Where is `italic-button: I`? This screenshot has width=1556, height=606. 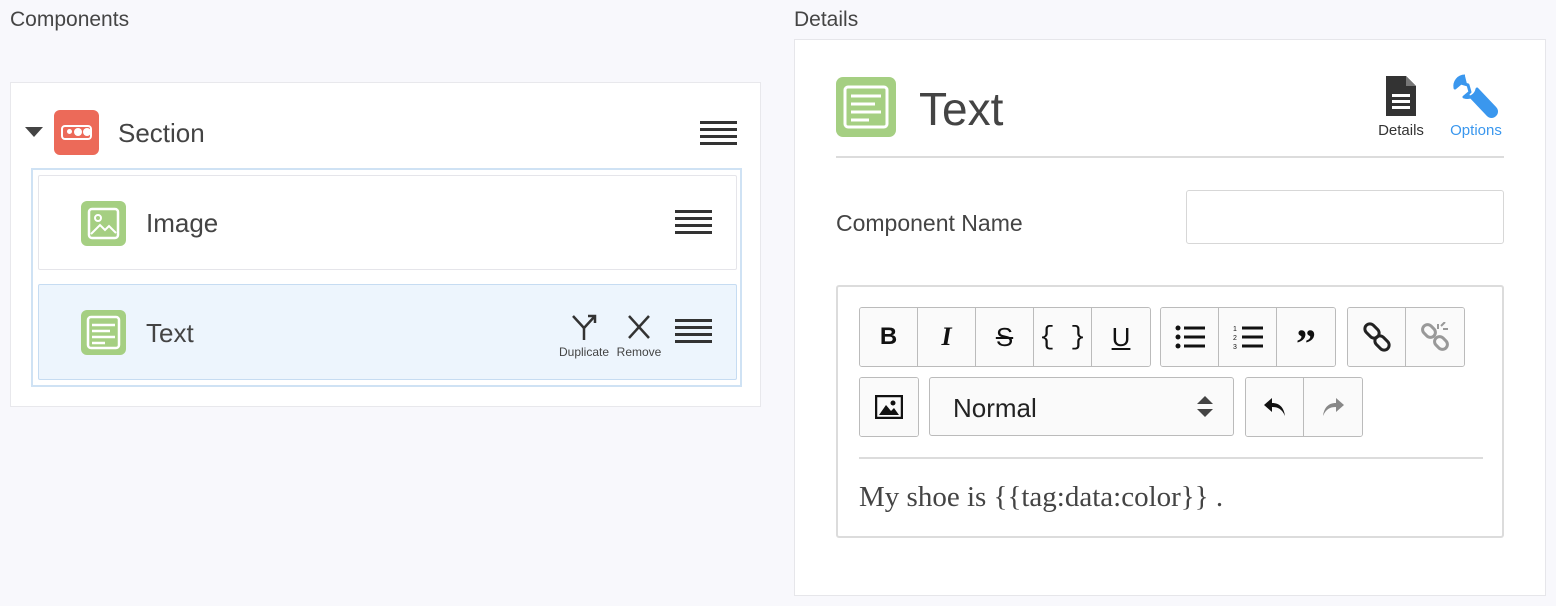
italic-button: I is located at coordinates (947, 337).